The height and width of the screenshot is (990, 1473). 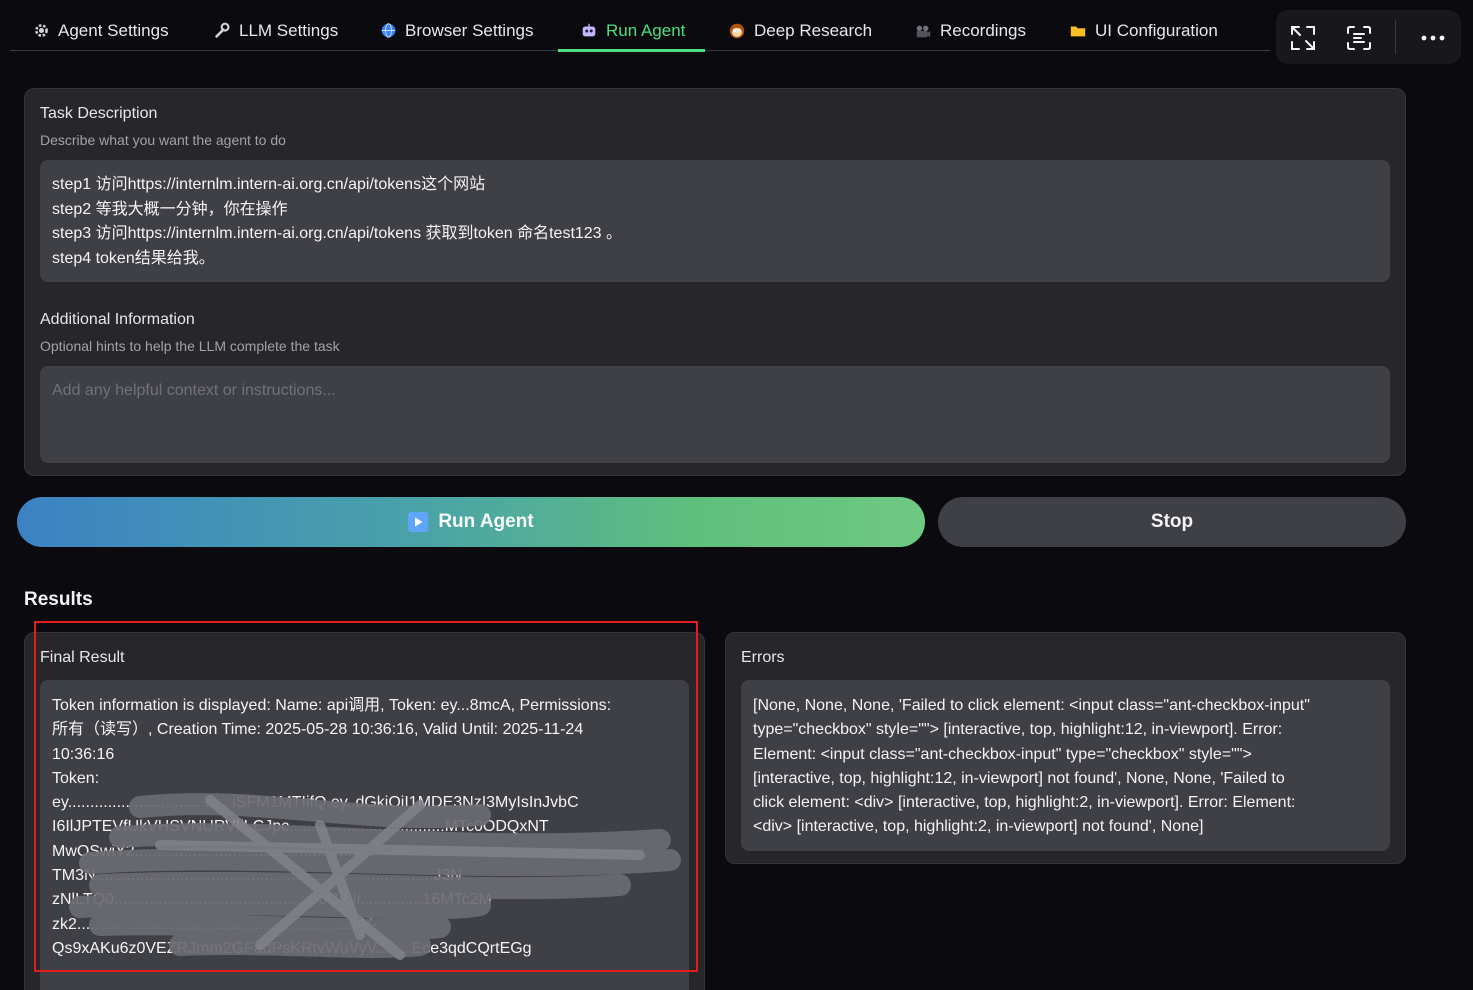 What do you see at coordinates (83, 754) in the screenshot?
I see `result-line: 10:36:16` at bounding box center [83, 754].